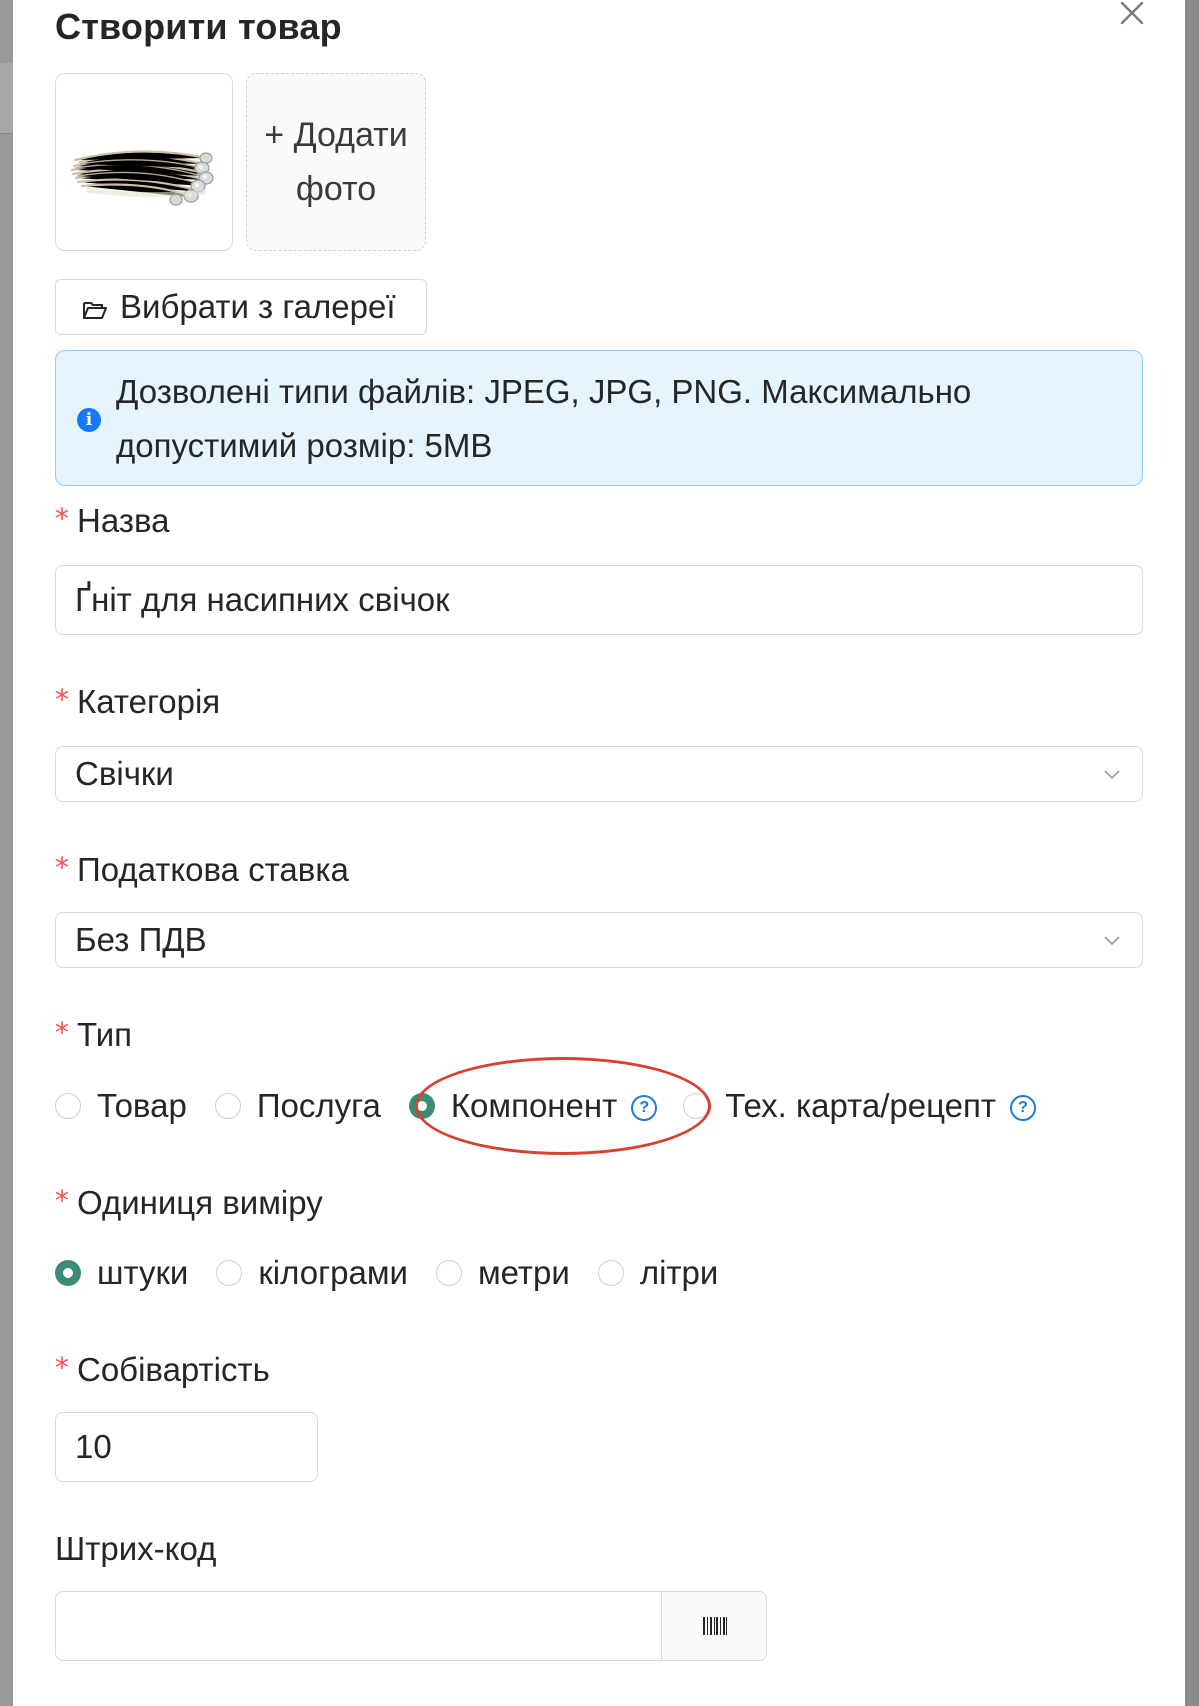 This screenshot has height=1706, width=1199. What do you see at coordinates (198, 26) in the screenshot?
I see `modal-title: Створити товар` at bounding box center [198, 26].